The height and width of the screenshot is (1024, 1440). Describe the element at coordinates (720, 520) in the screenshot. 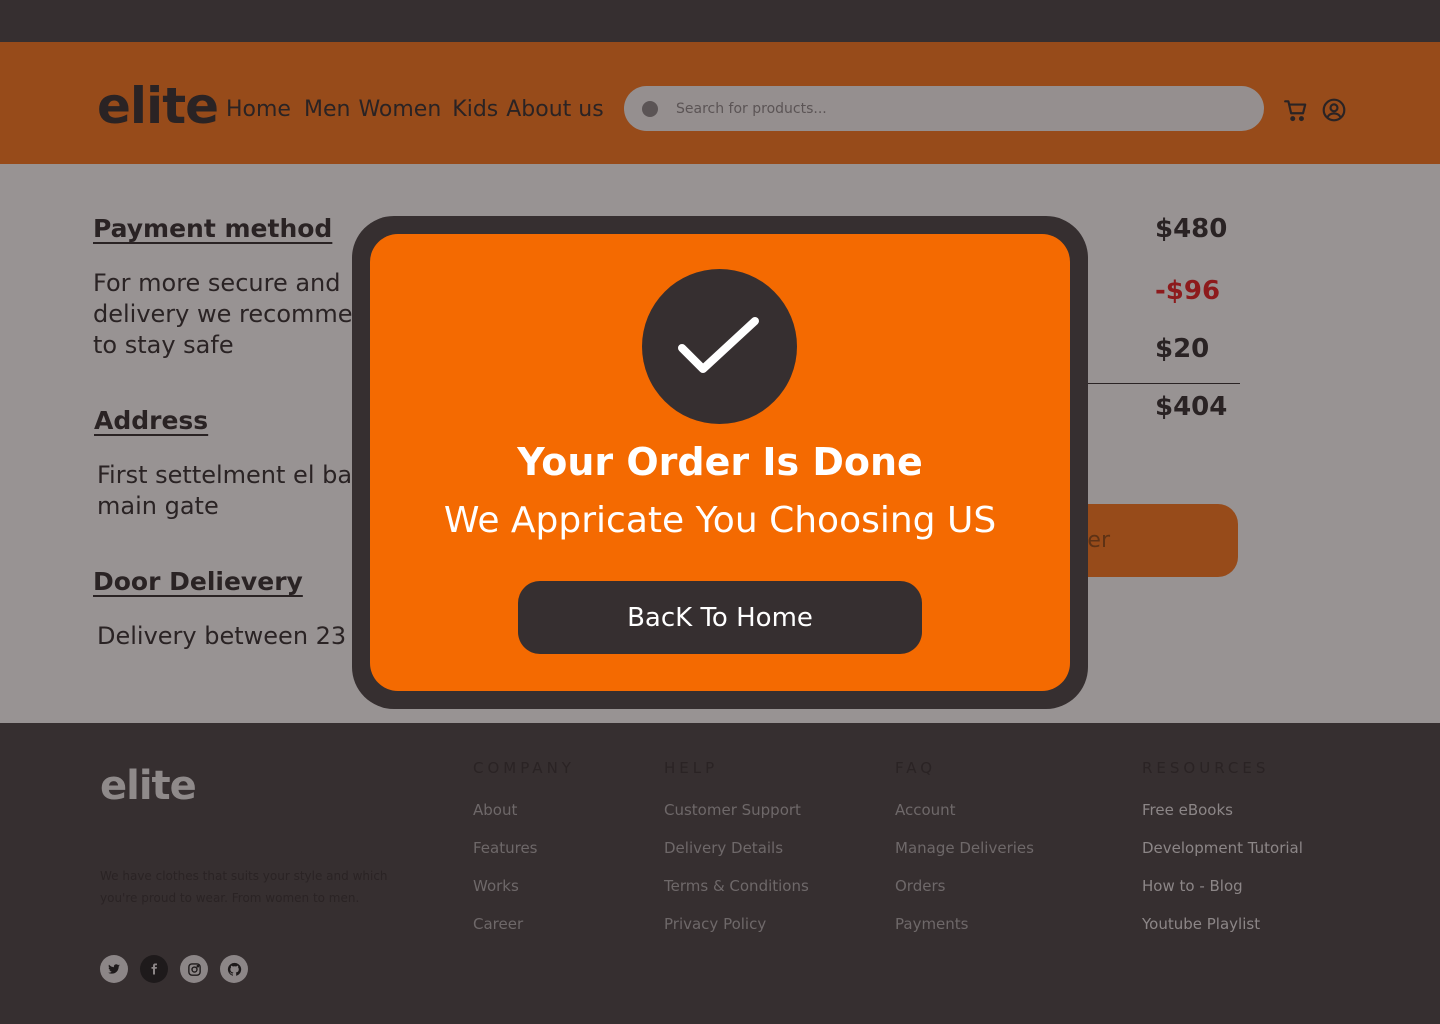

I see `modal-subtitle: We Appricate You Choosing US` at that location.